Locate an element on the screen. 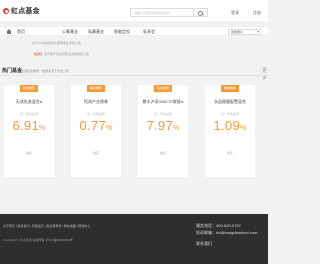 Image resolution: width=320 pixels, height=264 pixels. account-select: 我的账户 is located at coordinates (244, 31).